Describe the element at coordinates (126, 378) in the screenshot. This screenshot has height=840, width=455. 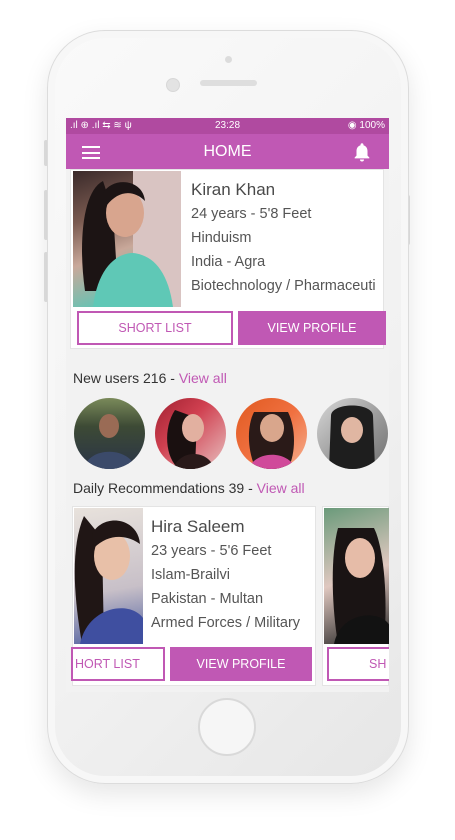
I see `new-users-label: New users 216 -` at that location.